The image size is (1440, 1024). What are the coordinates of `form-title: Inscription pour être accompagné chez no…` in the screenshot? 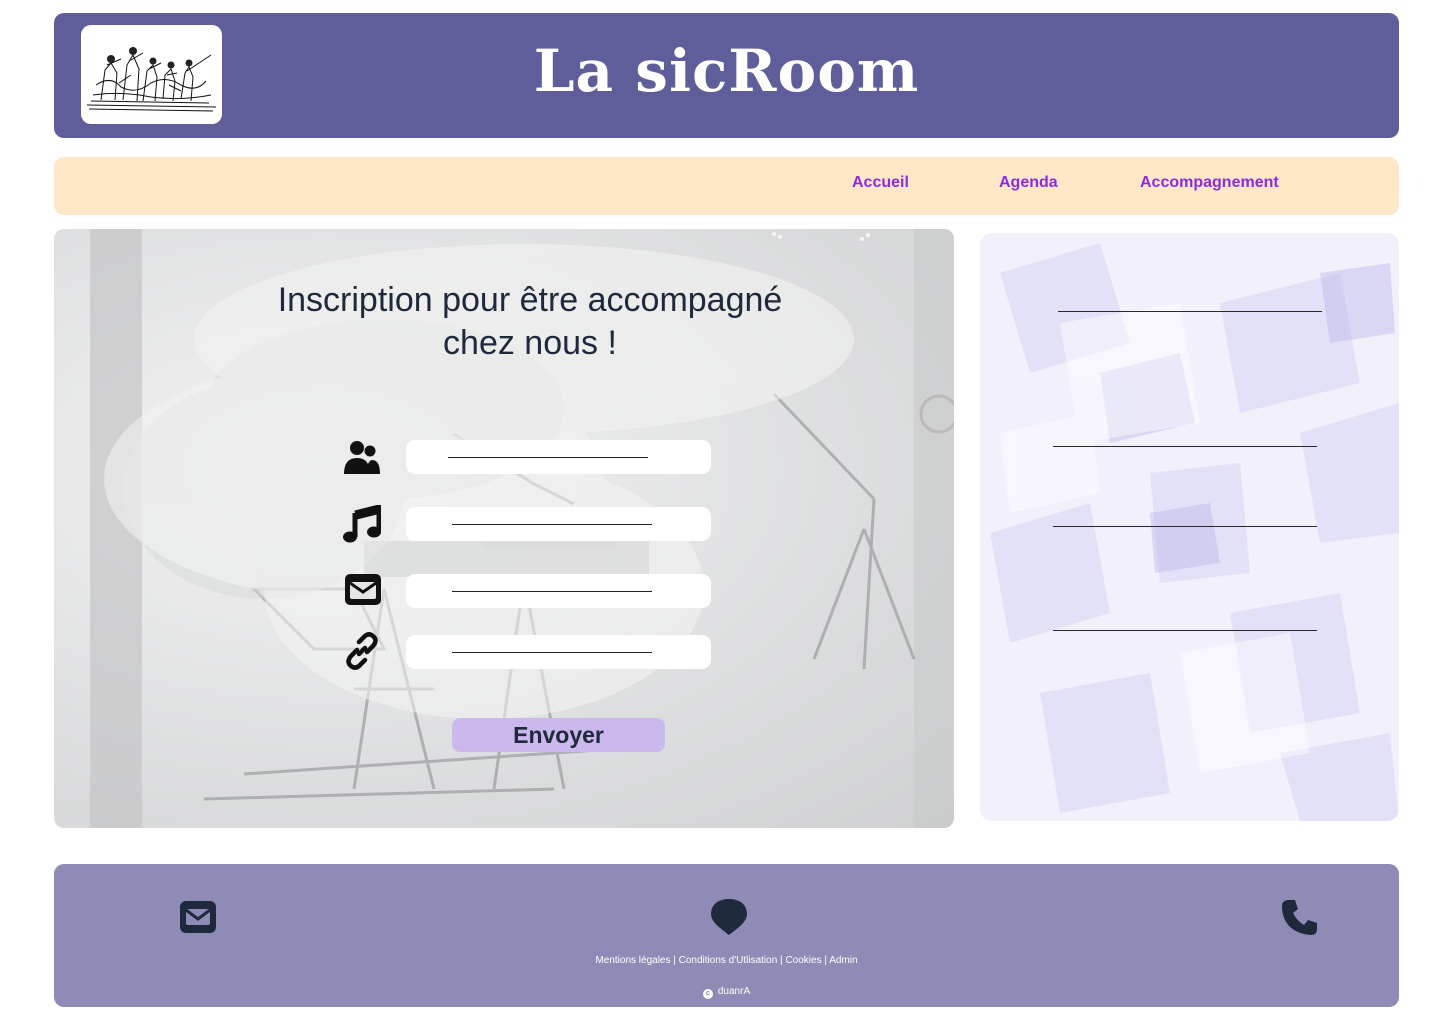 It's located at (530, 321).